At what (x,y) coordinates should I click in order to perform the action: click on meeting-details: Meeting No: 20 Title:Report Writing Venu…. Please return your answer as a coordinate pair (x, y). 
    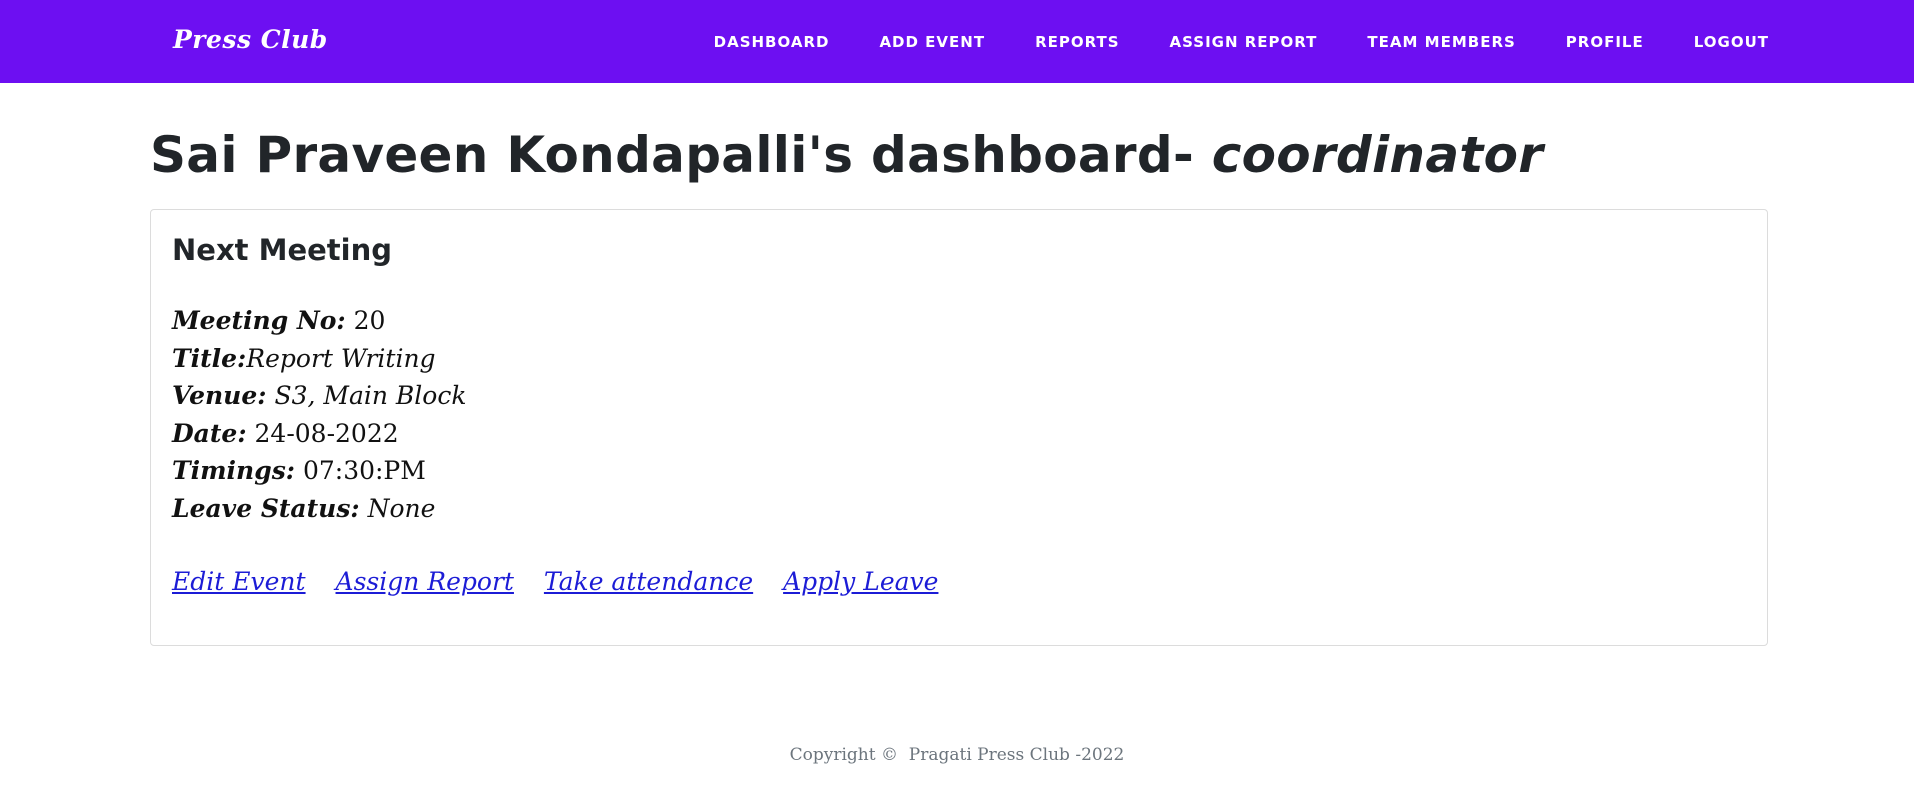
    Looking at the image, I should click on (319, 414).